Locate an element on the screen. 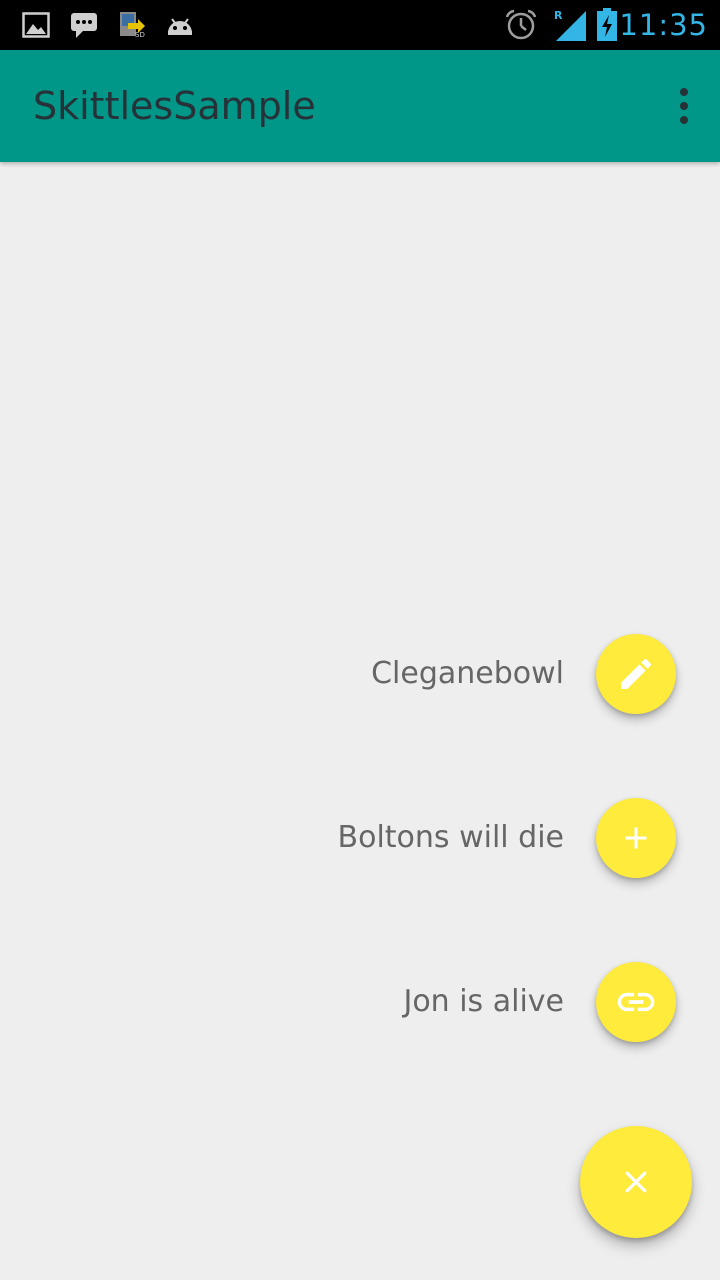 The image size is (720, 1280). signal-icon: R is located at coordinates (570, 25).